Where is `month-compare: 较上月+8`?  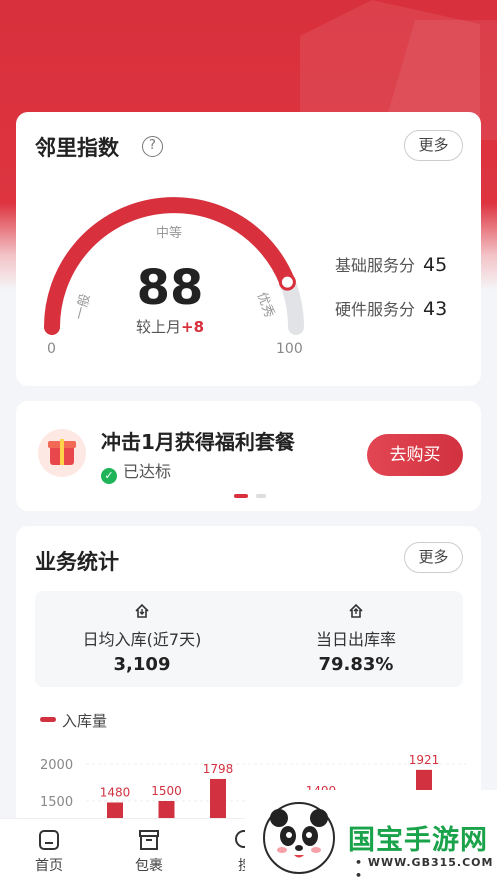
month-compare: 较上月+8 is located at coordinates (170, 326).